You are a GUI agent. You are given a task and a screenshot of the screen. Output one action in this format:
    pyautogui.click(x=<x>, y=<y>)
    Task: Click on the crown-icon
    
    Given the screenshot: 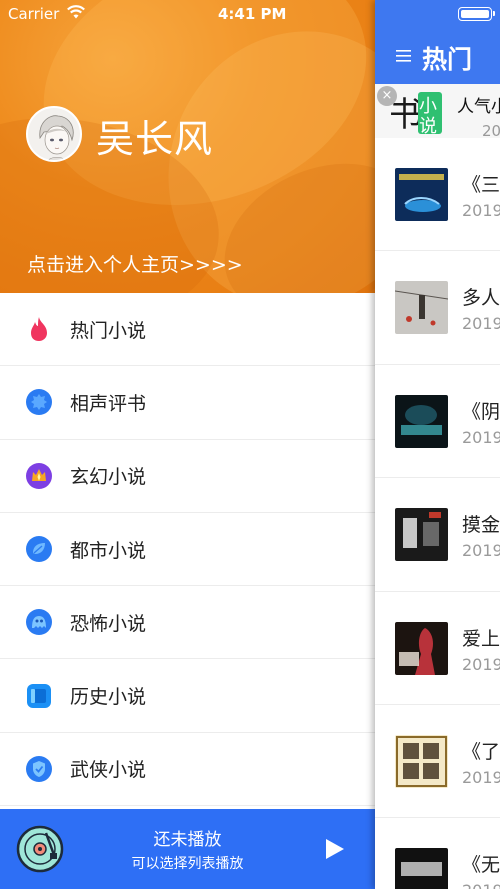 What is the action you would take?
    pyautogui.click(x=39, y=475)
    